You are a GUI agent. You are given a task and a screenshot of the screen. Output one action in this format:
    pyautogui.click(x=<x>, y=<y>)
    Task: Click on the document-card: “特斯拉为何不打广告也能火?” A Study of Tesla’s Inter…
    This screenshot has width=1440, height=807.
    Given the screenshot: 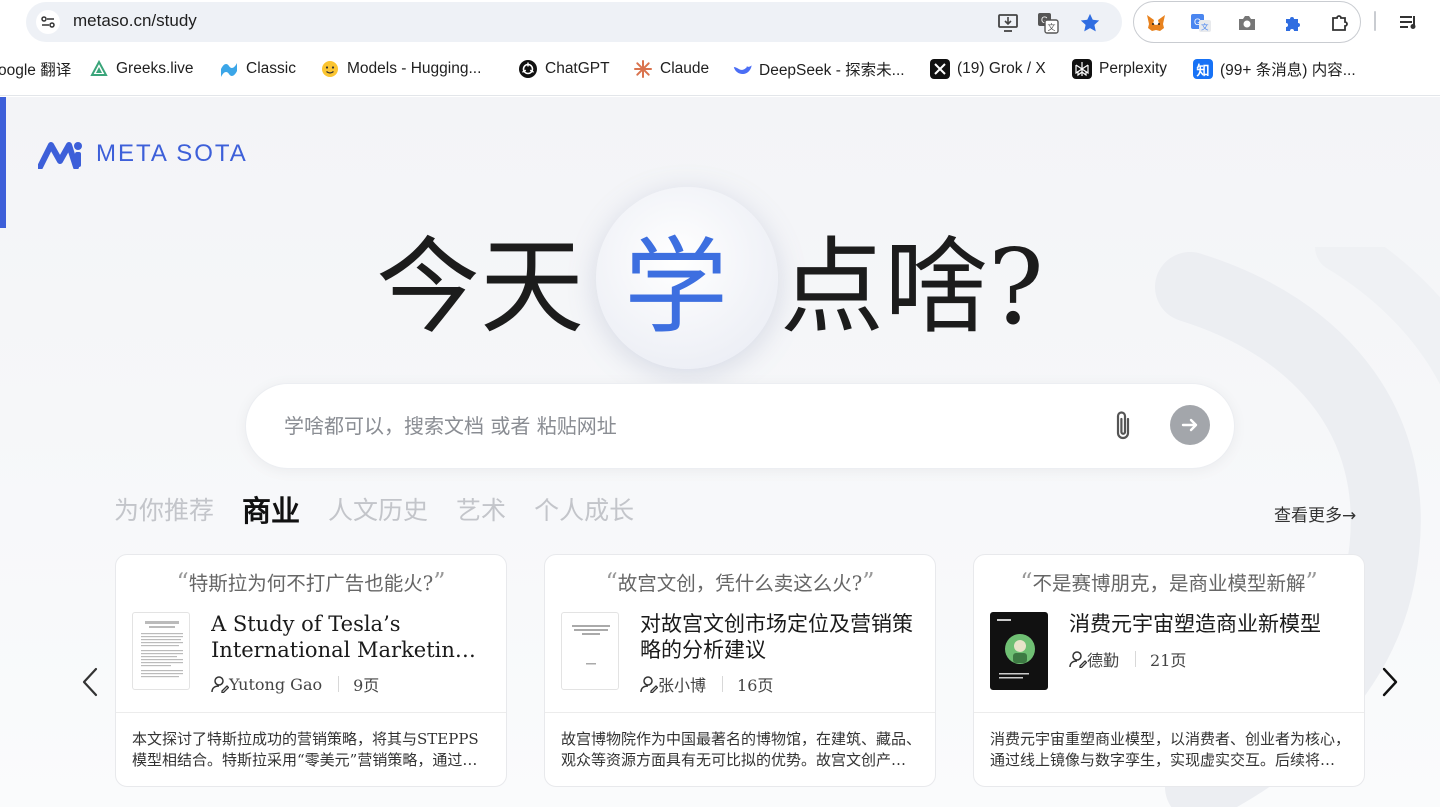 What is the action you would take?
    pyautogui.click(x=311, y=670)
    